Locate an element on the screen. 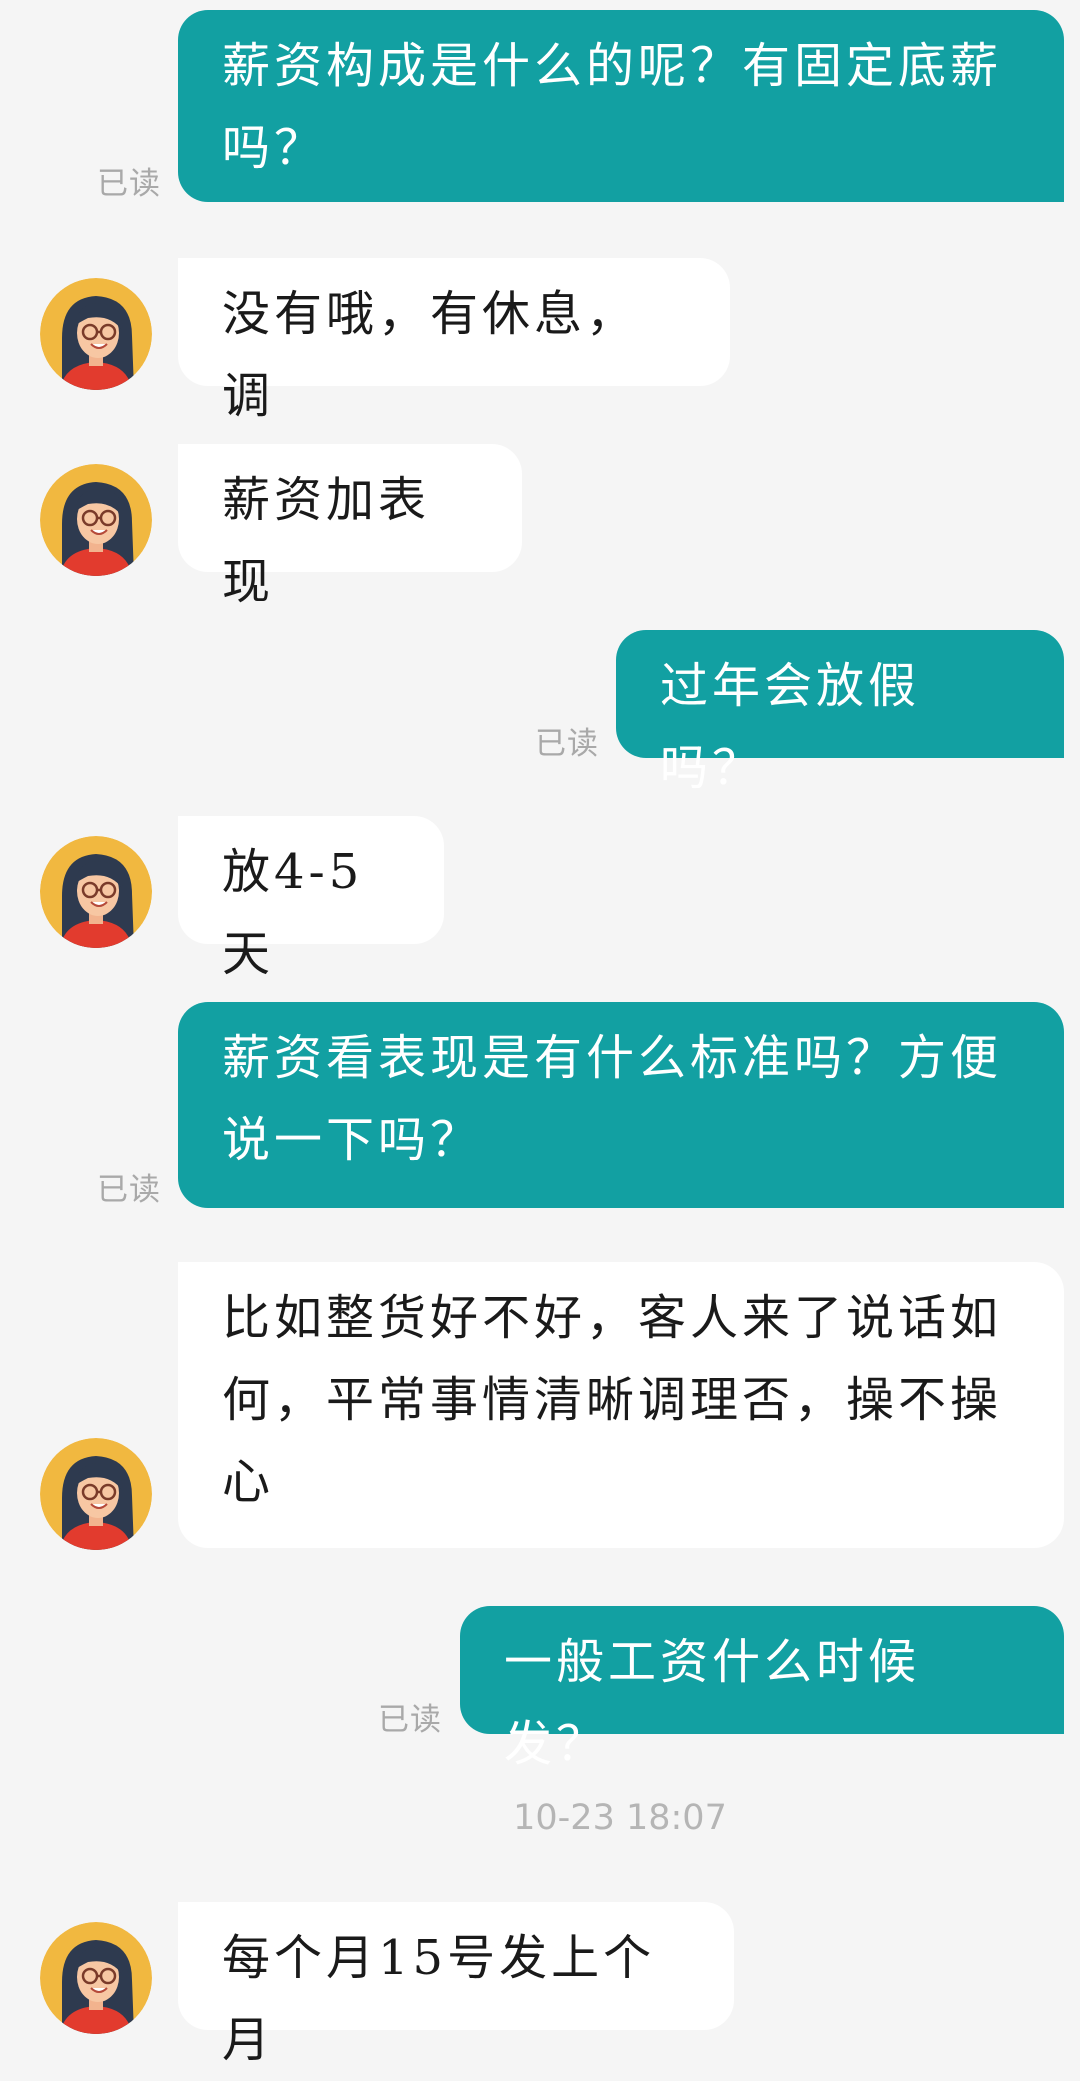 The image size is (1080, 2081). incoming-message-bubble: 比如整货好不好，客人来了说话如 何，平常事情清晰调理否，操不操 心 is located at coordinates (621, 1405).